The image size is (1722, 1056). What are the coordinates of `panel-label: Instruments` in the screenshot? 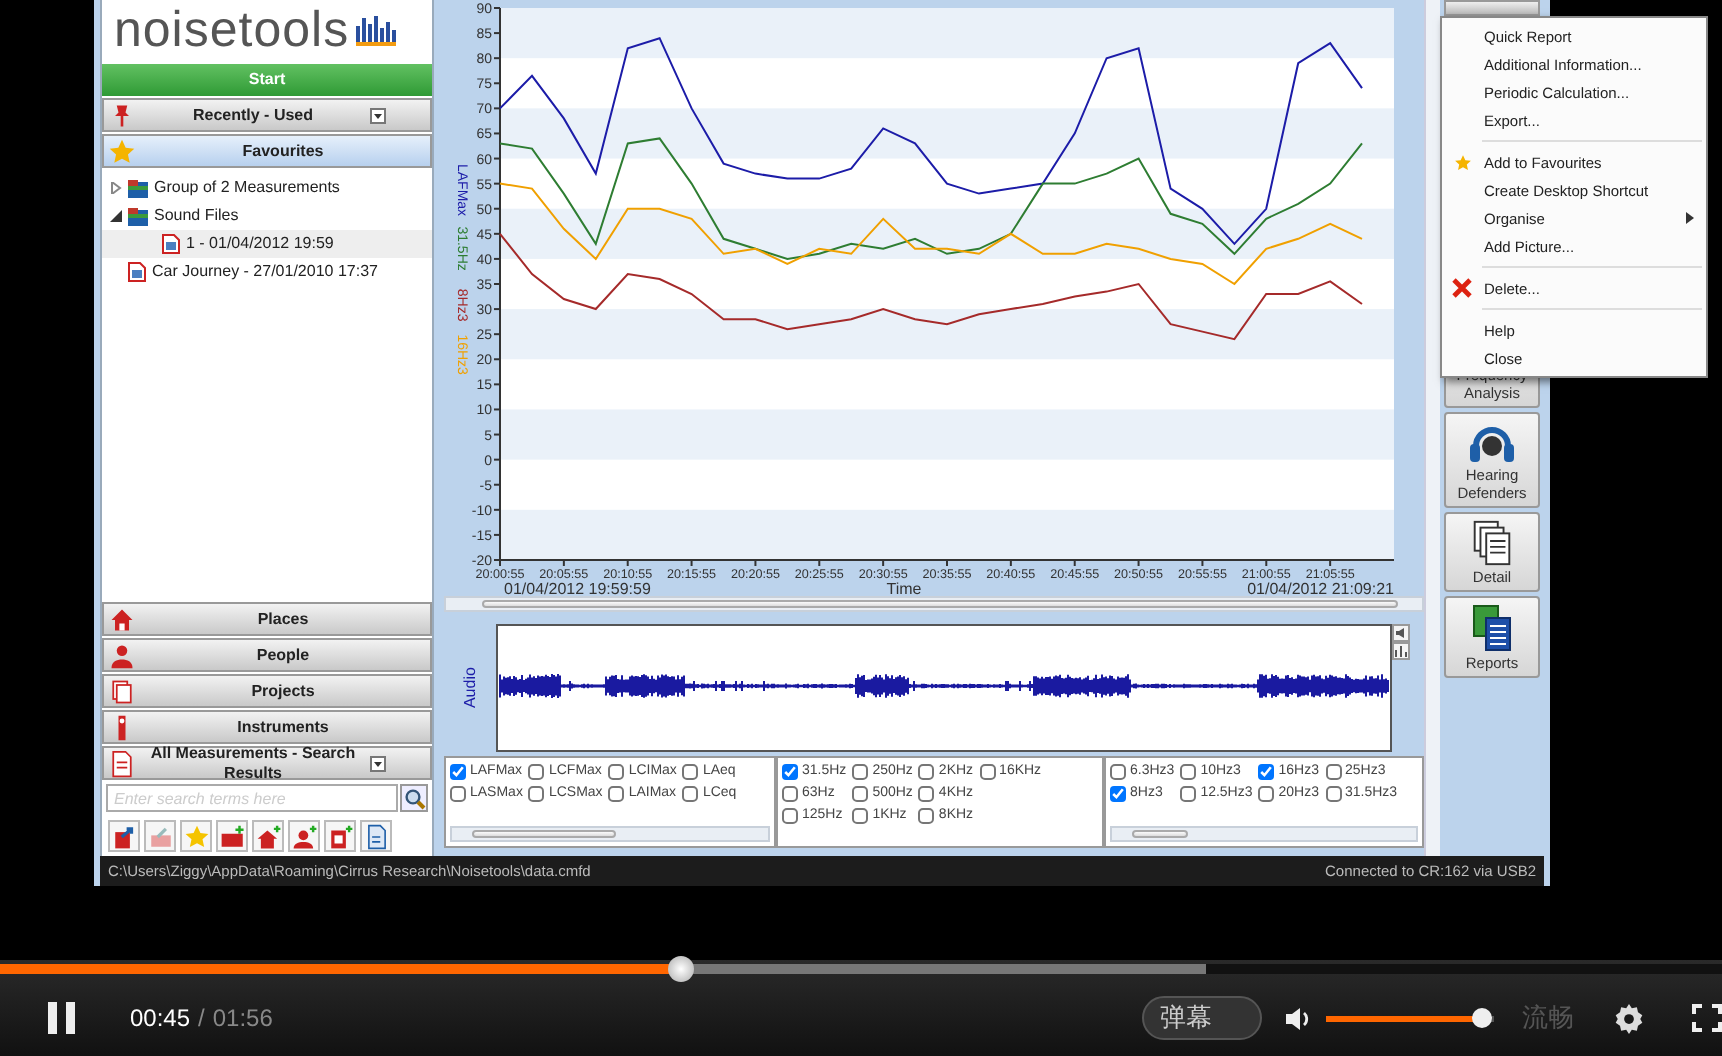 It's located at (283, 727).